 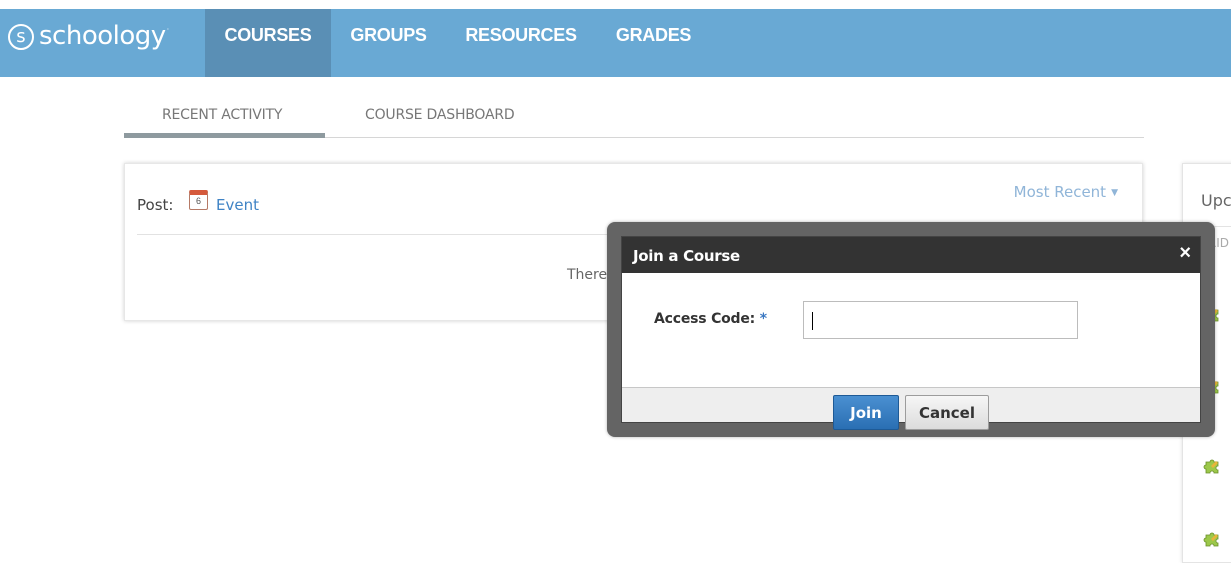 I want to click on join-button: Join, so click(x=866, y=412).